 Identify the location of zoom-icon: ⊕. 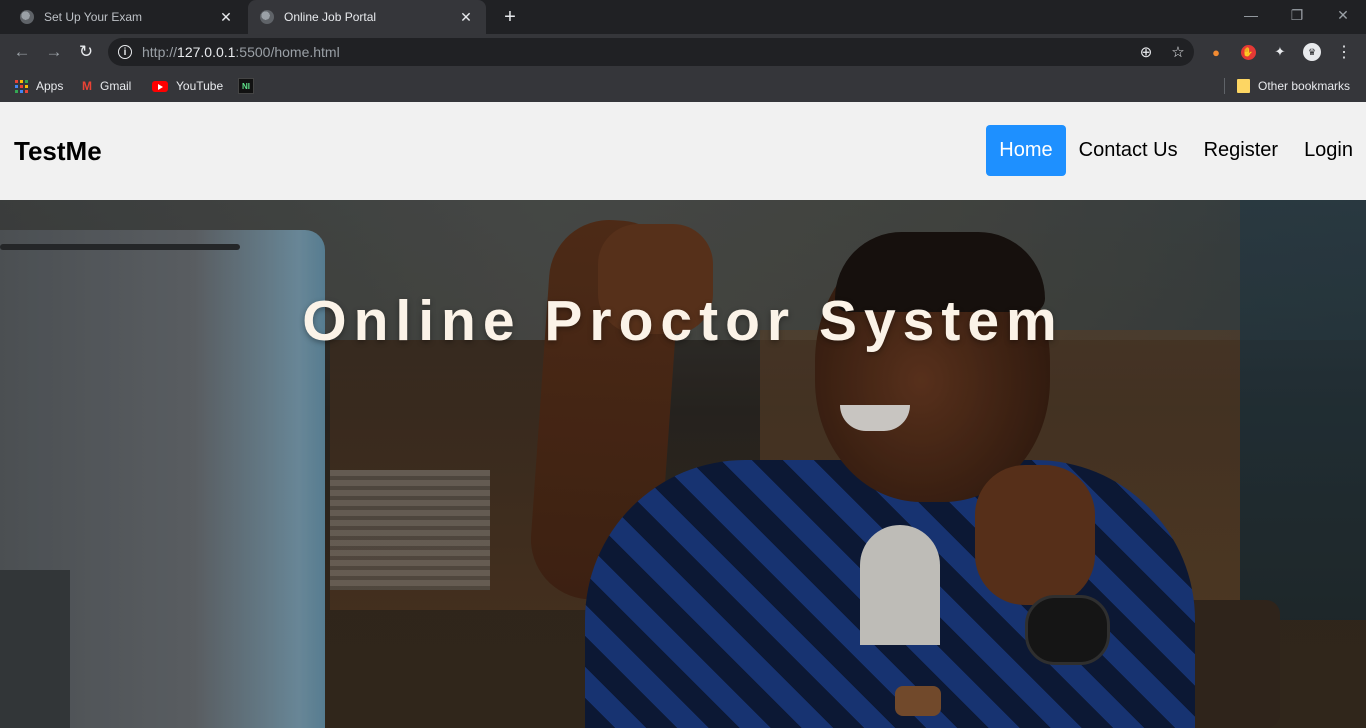
(1146, 52).